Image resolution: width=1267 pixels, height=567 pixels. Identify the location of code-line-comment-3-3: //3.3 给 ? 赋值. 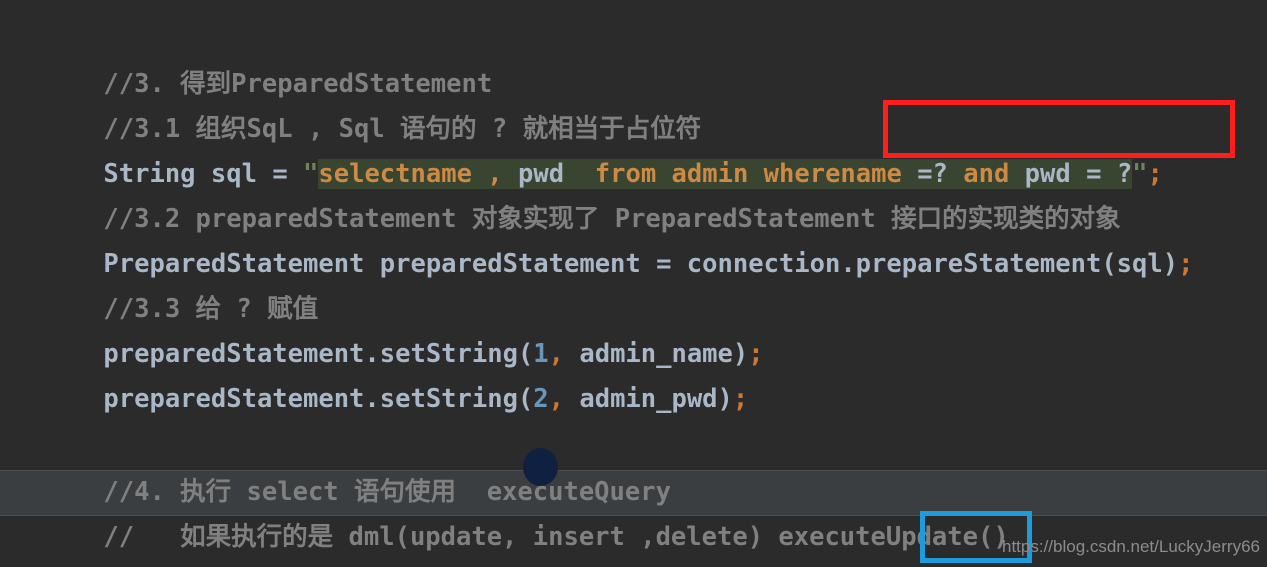
(180, 283).